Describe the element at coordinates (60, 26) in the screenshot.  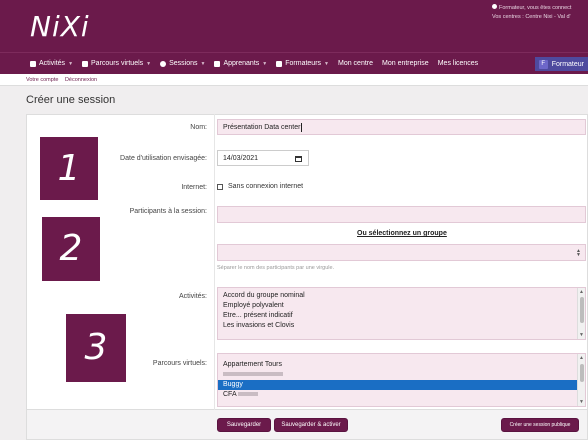
I see `nixi-logo: NiXi` at that location.